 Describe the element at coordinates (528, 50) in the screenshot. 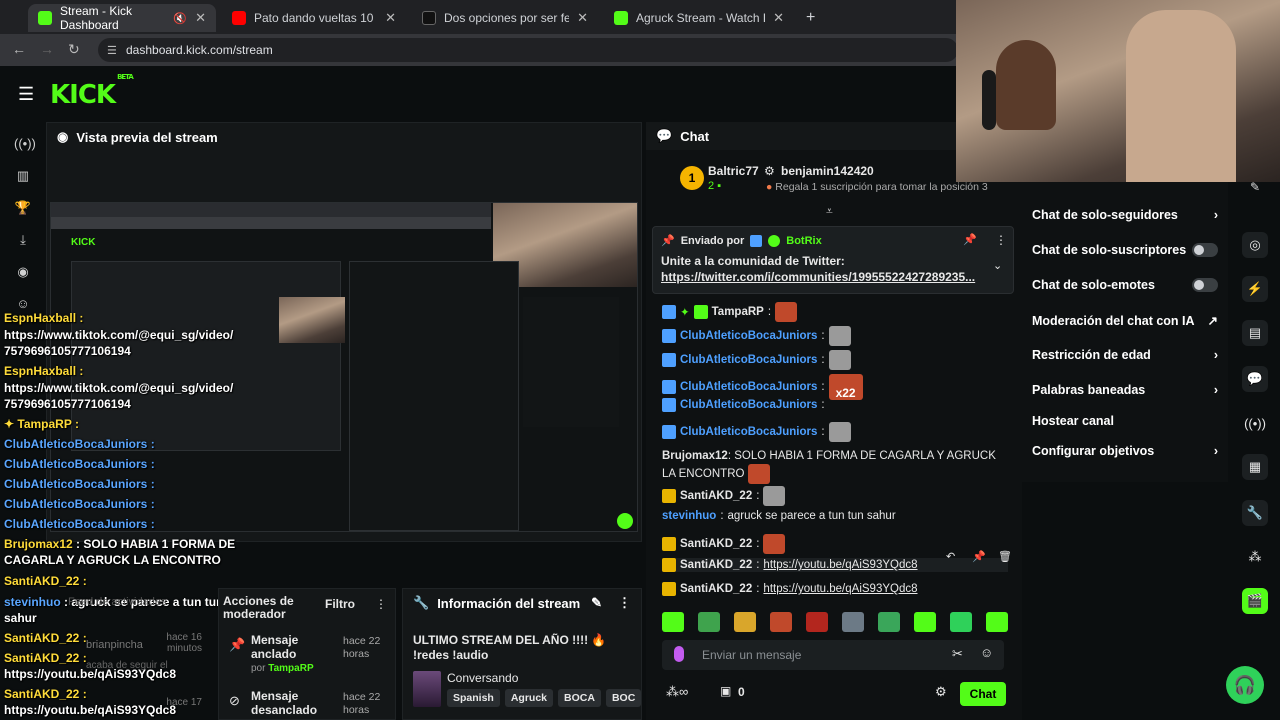

I see `url-field: ☰ dashboard.kick.com/stream` at that location.